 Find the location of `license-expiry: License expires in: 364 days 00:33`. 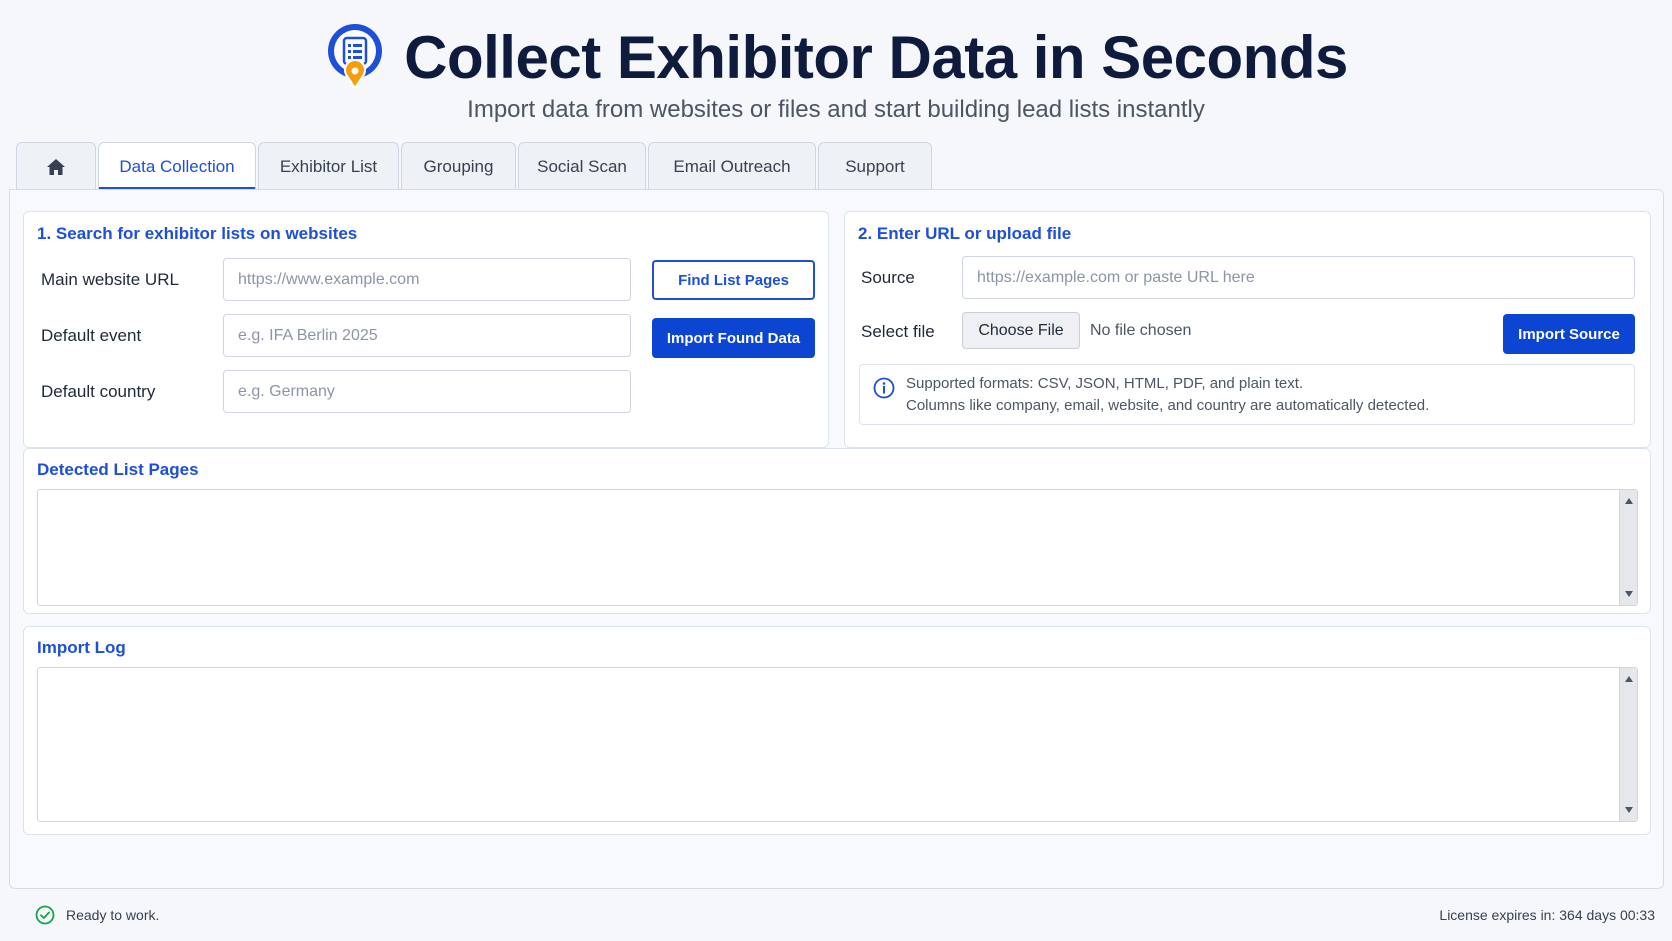

license-expiry: License expires in: 364 days 00:33 is located at coordinates (1547, 915).